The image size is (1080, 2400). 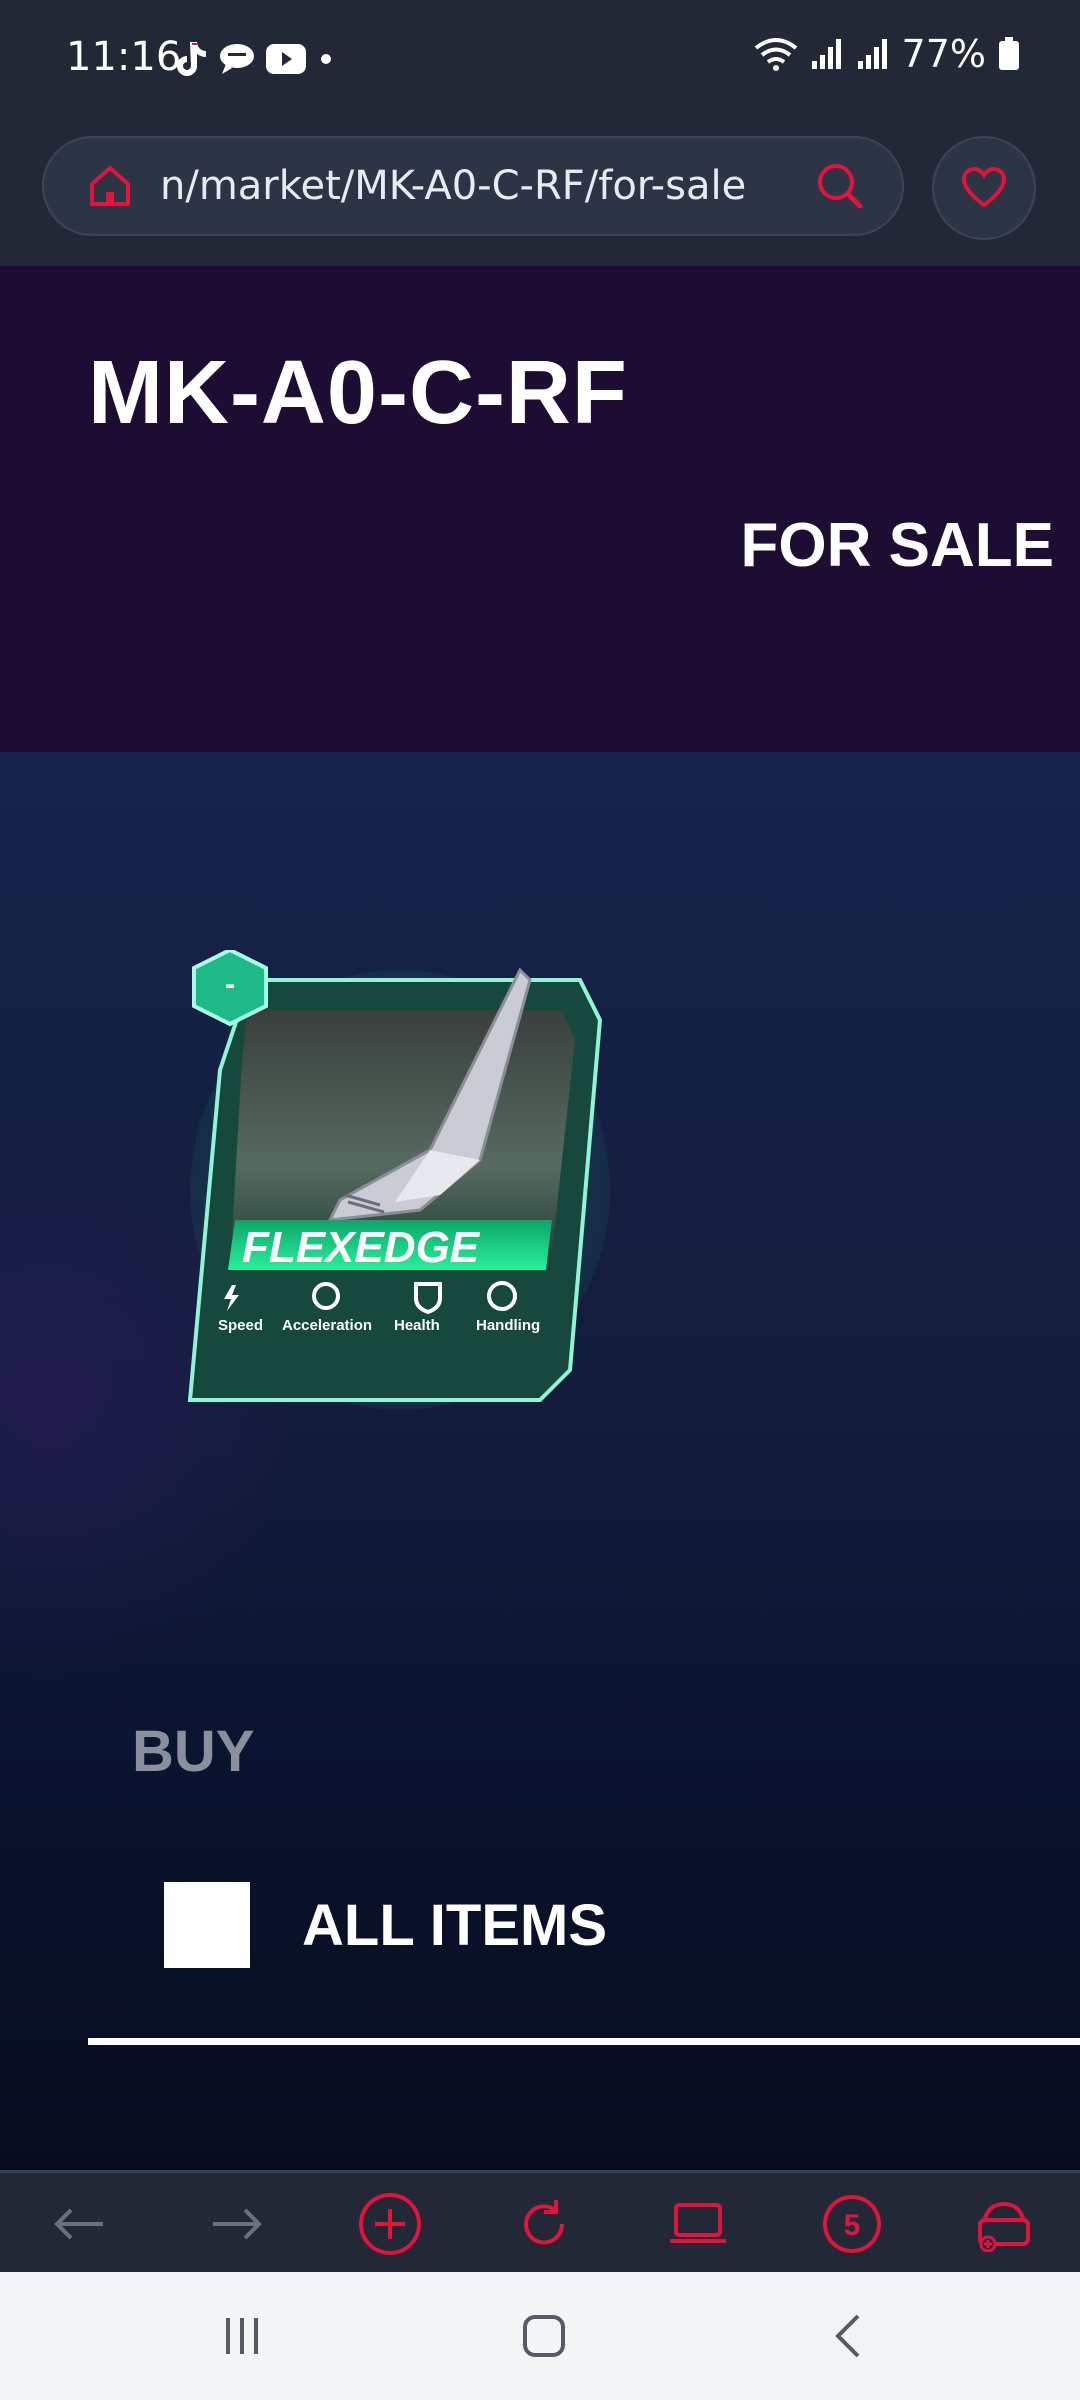 I want to click on youtube-icon, so click(x=286, y=59).